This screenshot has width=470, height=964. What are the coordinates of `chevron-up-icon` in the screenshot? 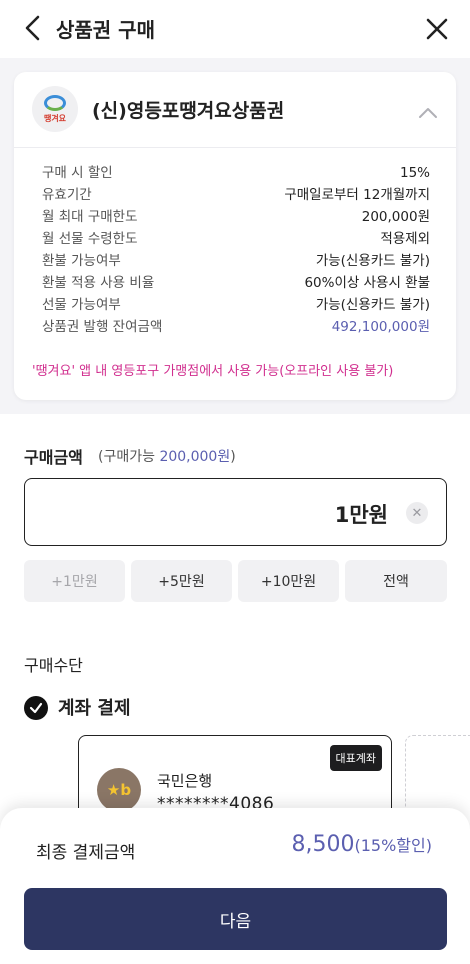 It's located at (428, 113).